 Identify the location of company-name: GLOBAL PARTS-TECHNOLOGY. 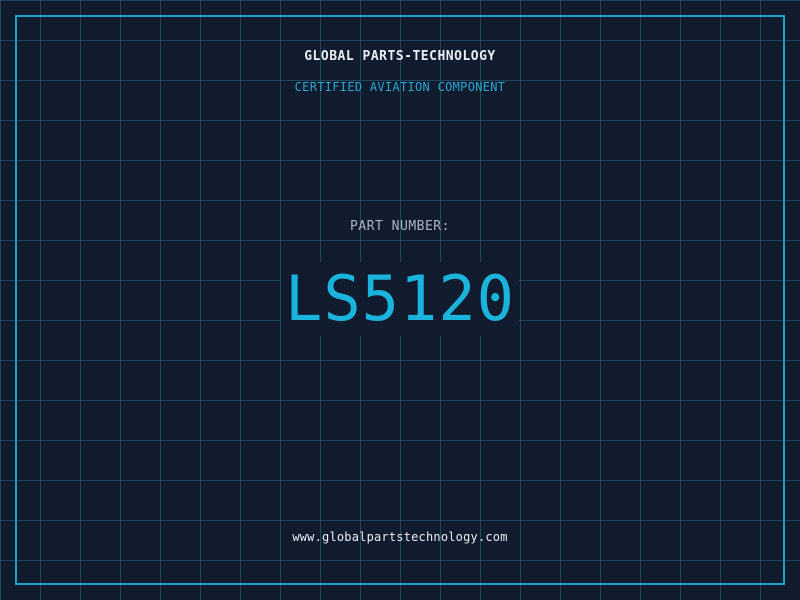
(400, 56).